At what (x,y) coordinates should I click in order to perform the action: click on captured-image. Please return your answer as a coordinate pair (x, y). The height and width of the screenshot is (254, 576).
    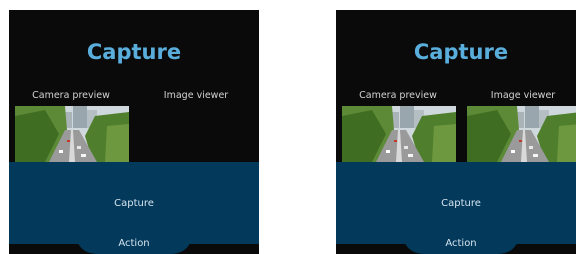
    Looking at the image, I should click on (521, 134).